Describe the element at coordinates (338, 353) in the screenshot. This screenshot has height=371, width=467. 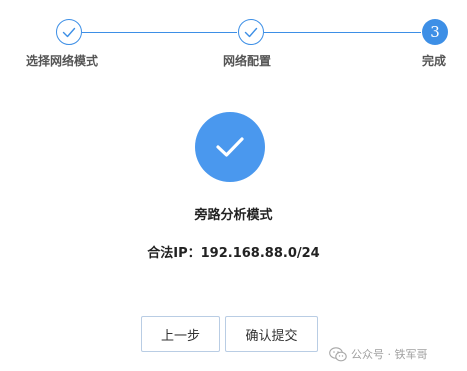
I see `wechat-icon` at that location.